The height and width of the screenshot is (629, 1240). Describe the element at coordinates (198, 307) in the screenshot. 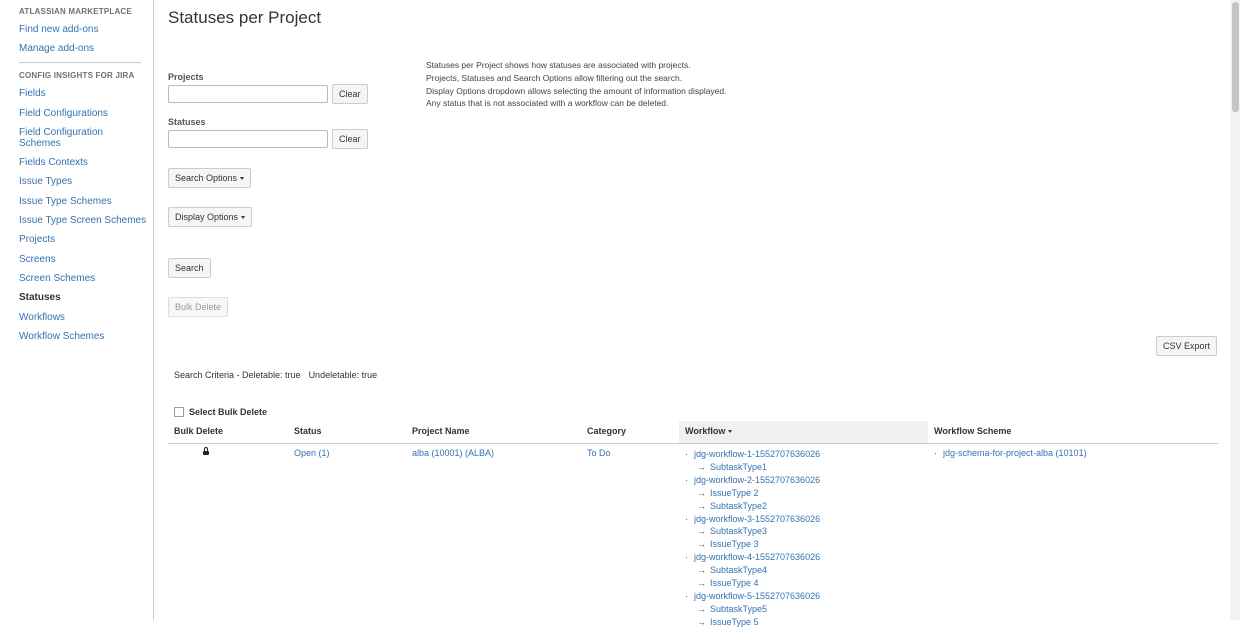

I see `bulk-delete-button: Bulk Delete` at that location.